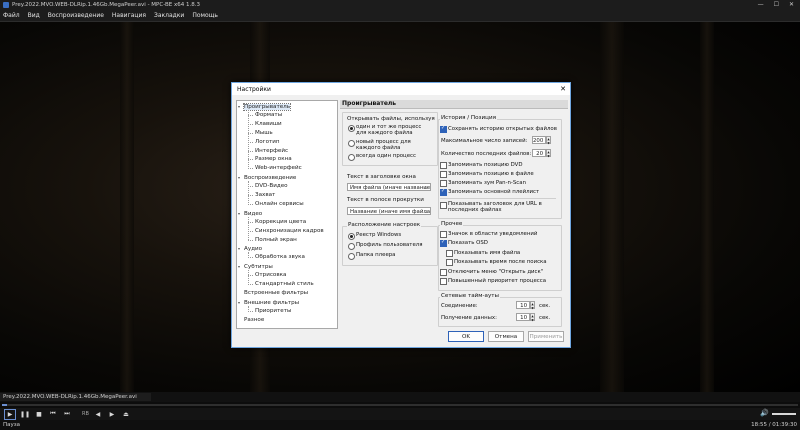 This screenshot has width=800, height=430. What do you see at coordinates (351, 246) in the screenshot?
I see `user-profile-radio` at bounding box center [351, 246].